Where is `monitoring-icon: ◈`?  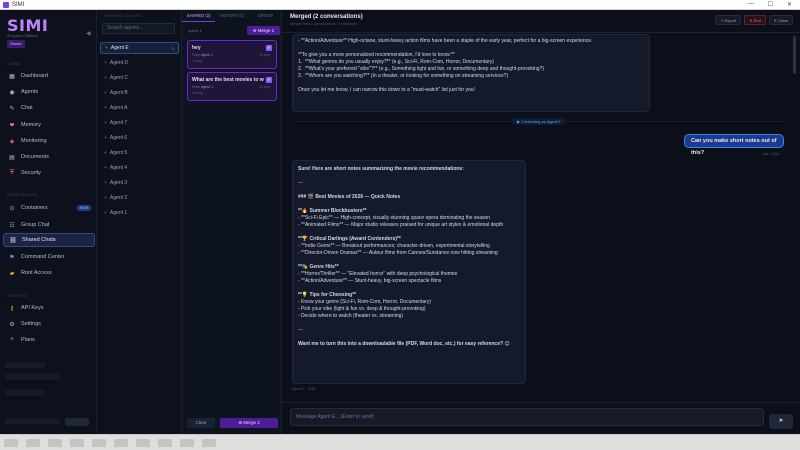 monitoring-icon: ◈ is located at coordinates (12, 141).